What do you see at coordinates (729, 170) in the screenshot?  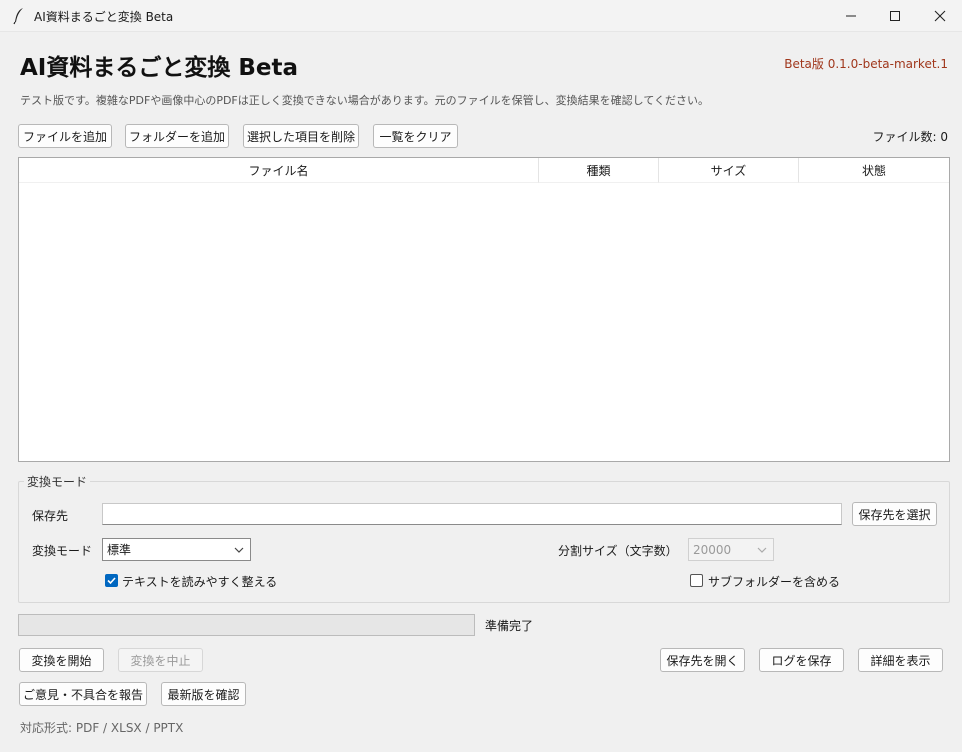 I see `column-header-size: サイズ` at bounding box center [729, 170].